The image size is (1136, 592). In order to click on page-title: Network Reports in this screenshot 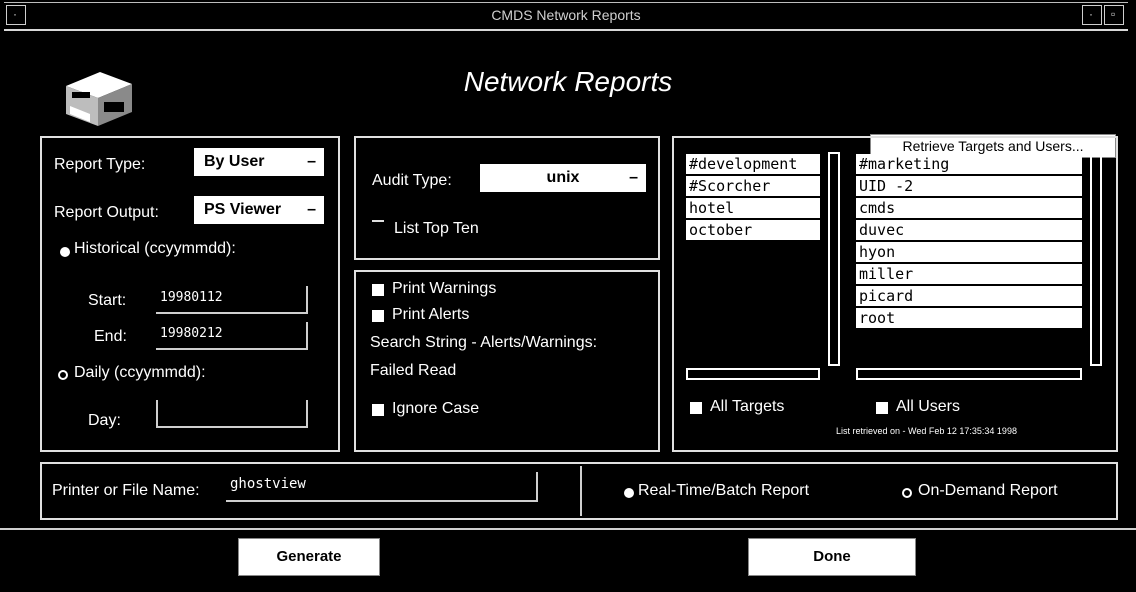, I will do `click(568, 81)`.